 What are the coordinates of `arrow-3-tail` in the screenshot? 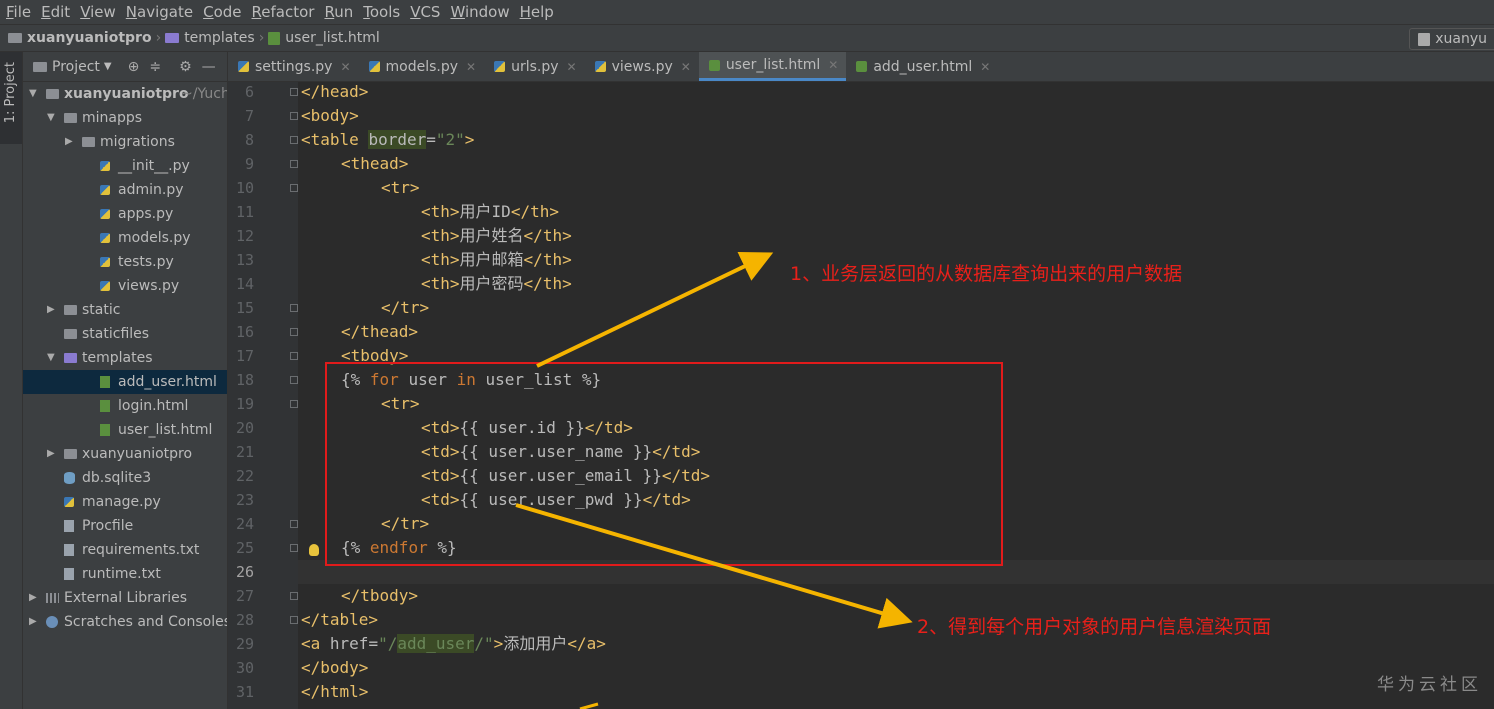 It's located at (589, 705).